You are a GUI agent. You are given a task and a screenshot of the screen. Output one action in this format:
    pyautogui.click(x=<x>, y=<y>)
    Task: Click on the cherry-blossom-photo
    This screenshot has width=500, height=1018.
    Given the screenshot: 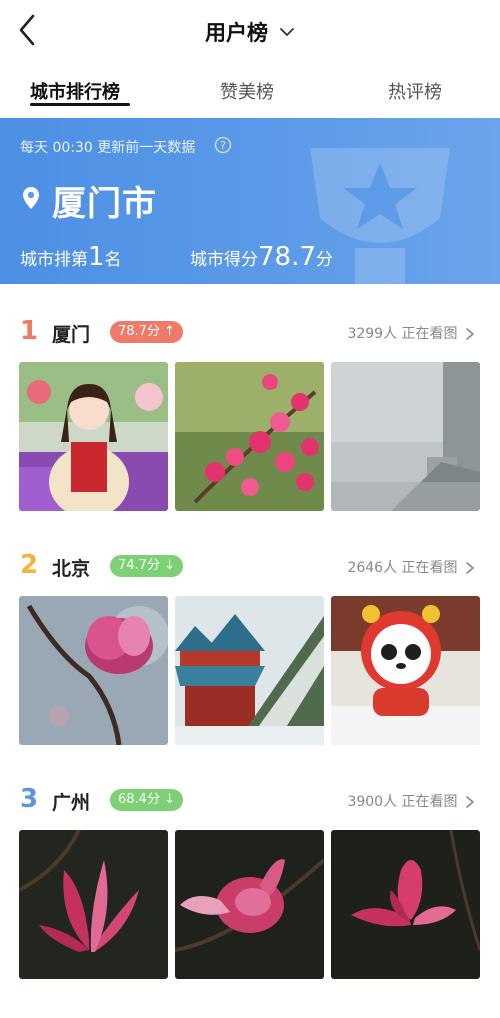 What is the action you would take?
    pyautogui.click(x=249, y=436)
    